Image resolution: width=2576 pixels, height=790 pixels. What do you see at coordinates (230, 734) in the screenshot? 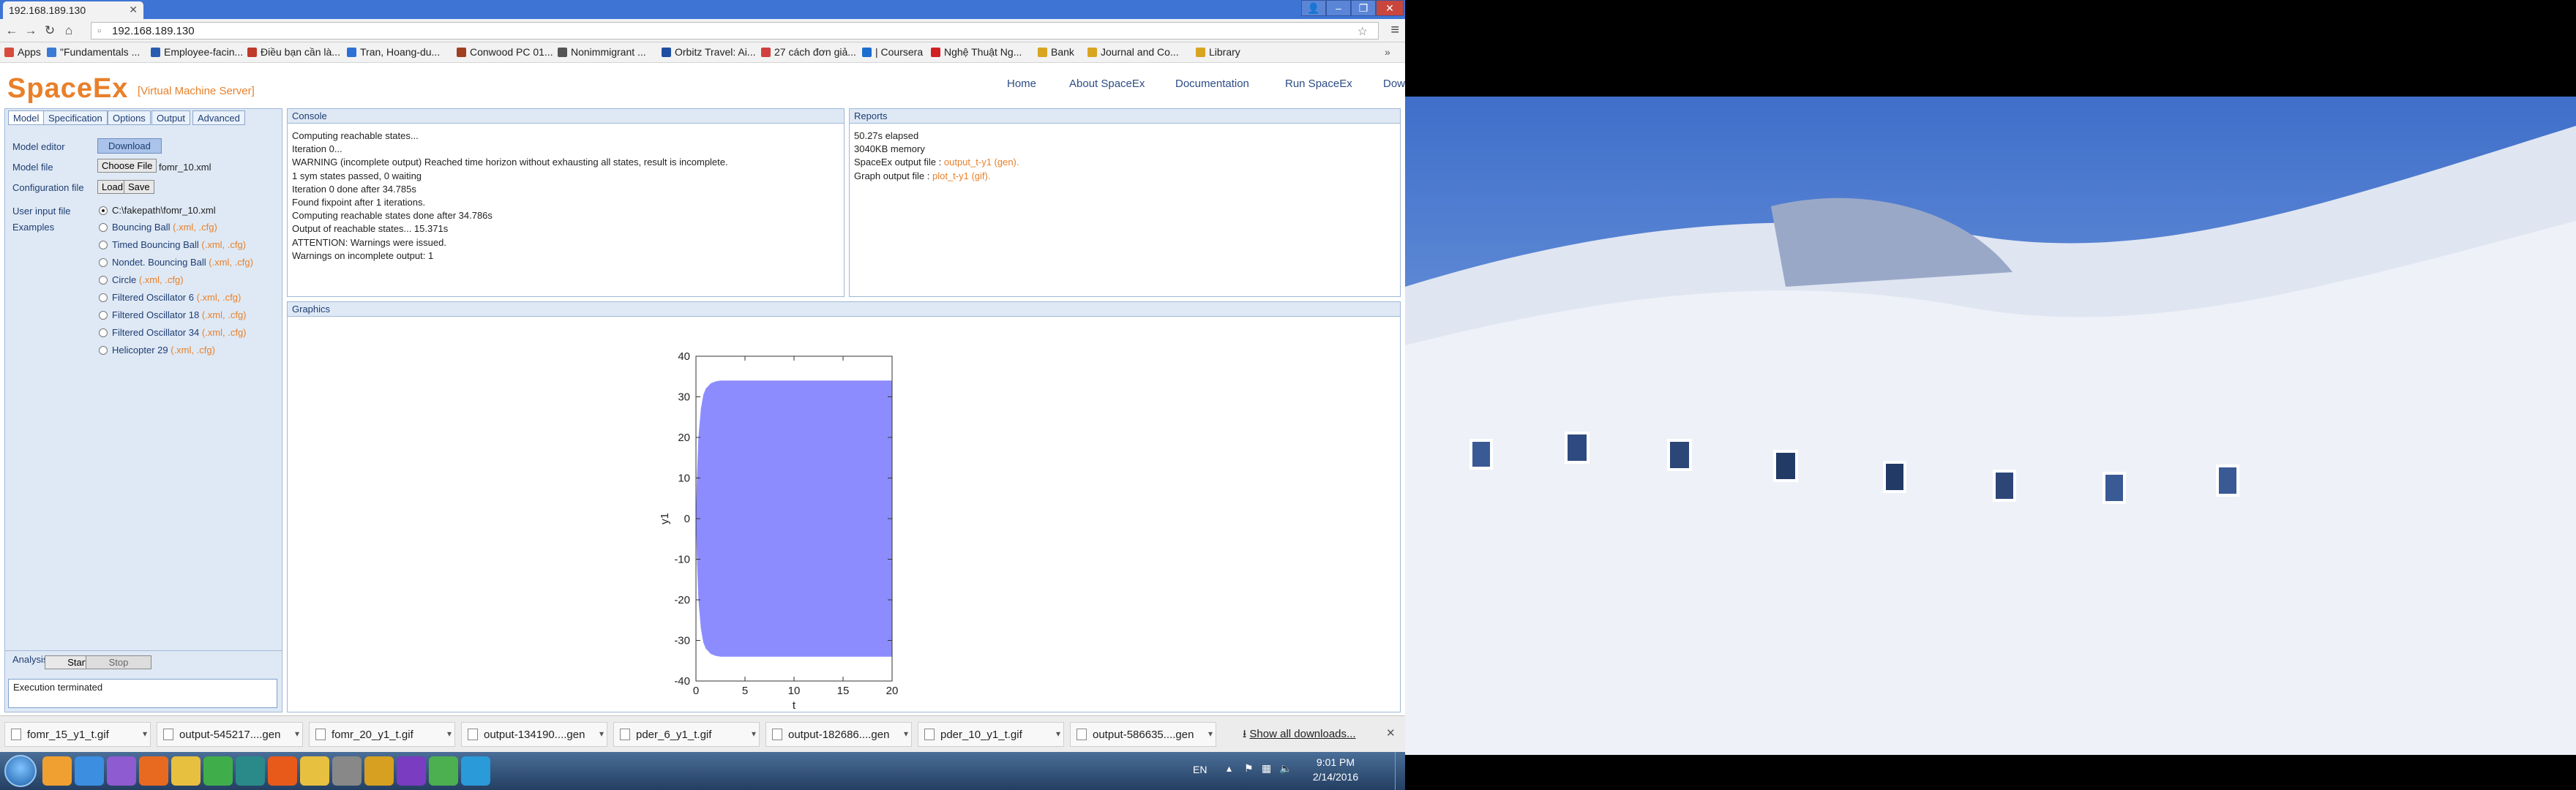
I see `download-item: output-545217....gen ▾` at bounding box center [230, 734].